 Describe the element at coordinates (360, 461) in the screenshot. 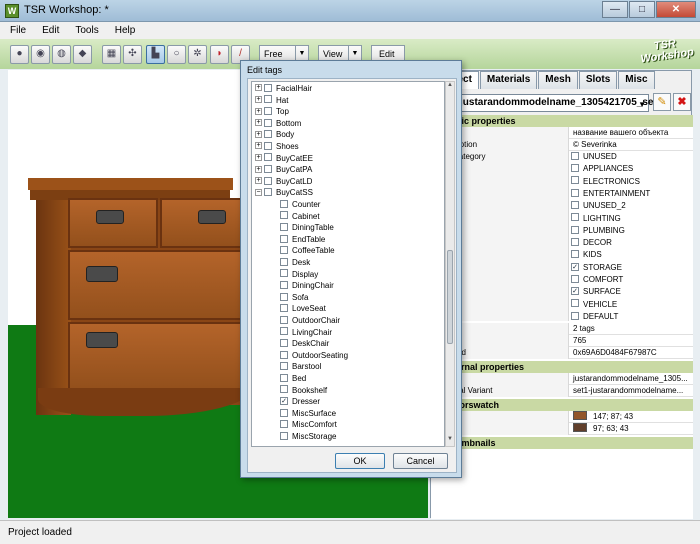

I see `ok-button: OK` at that location.